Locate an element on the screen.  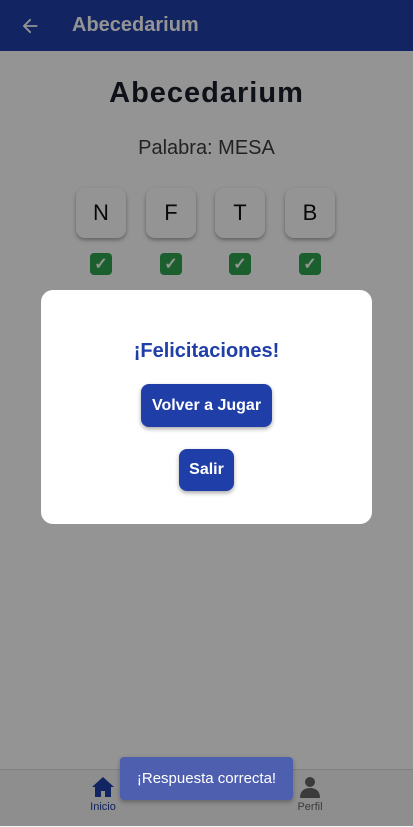
toast-message: ¡Respuesta correcta! is located at coordinates (206, 778).